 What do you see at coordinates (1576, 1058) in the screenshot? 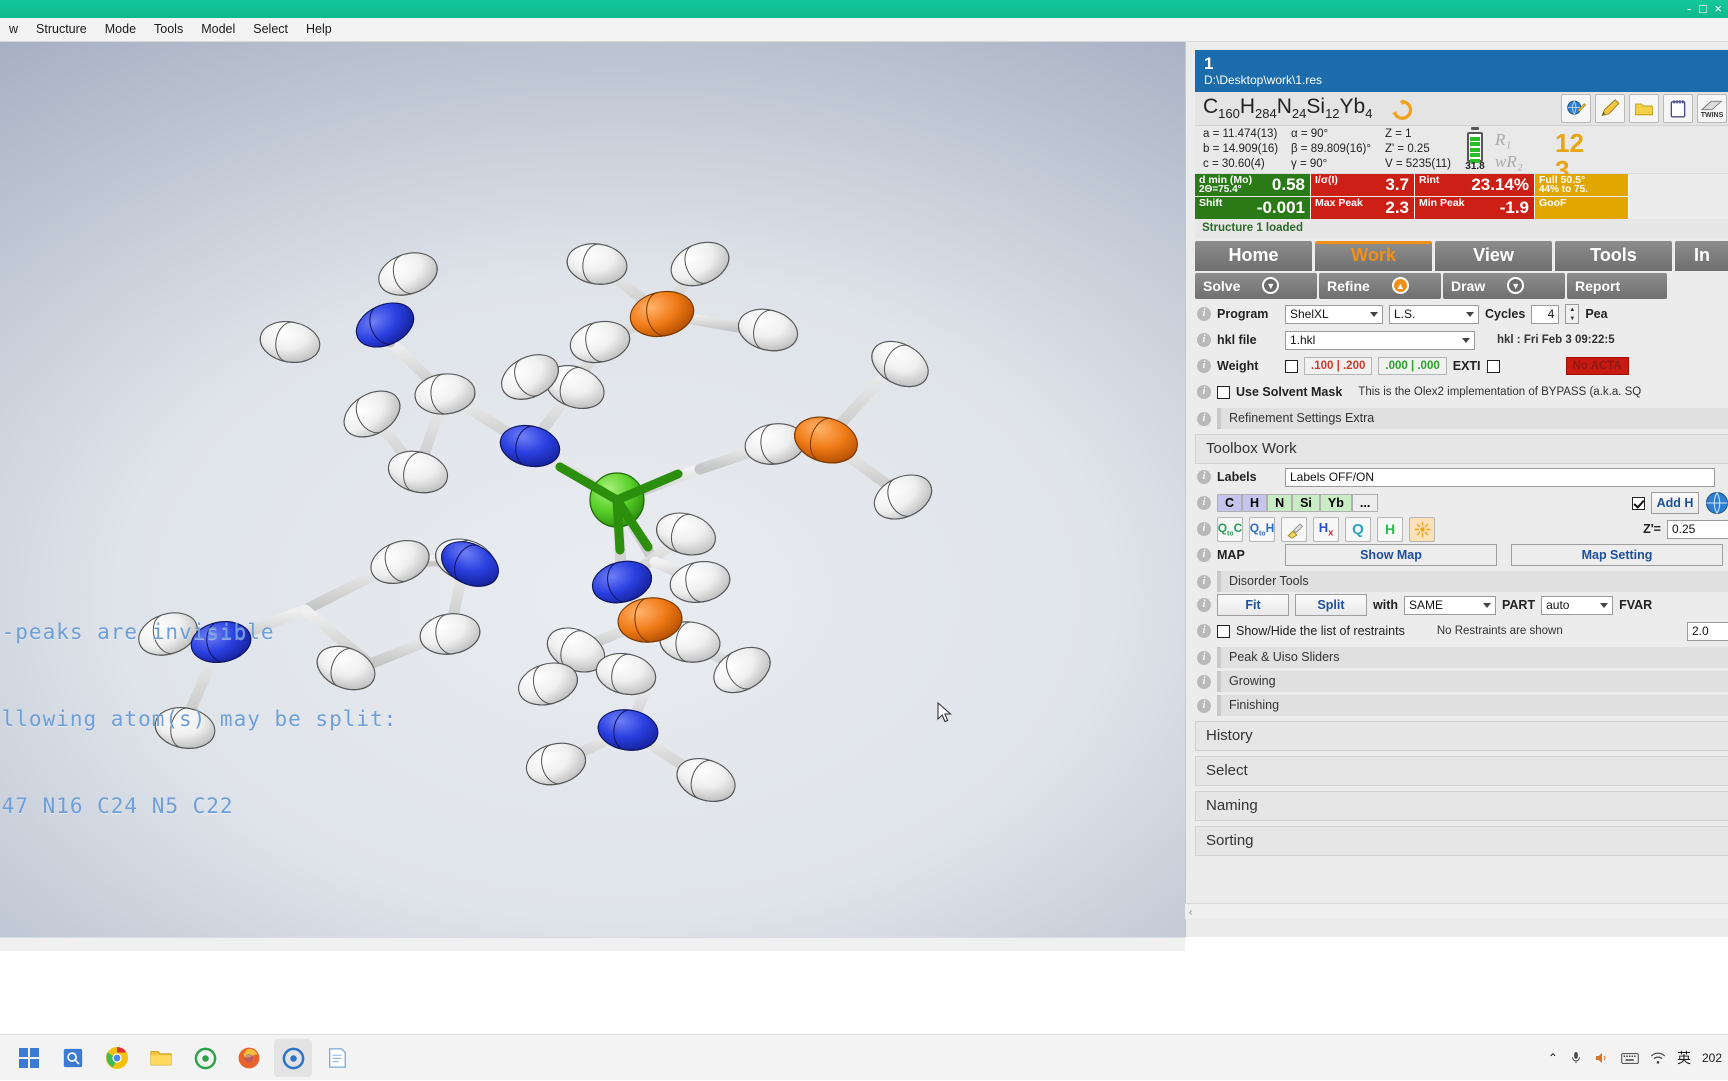
I see `mic-icon` at bounding box center [1576, 1058].